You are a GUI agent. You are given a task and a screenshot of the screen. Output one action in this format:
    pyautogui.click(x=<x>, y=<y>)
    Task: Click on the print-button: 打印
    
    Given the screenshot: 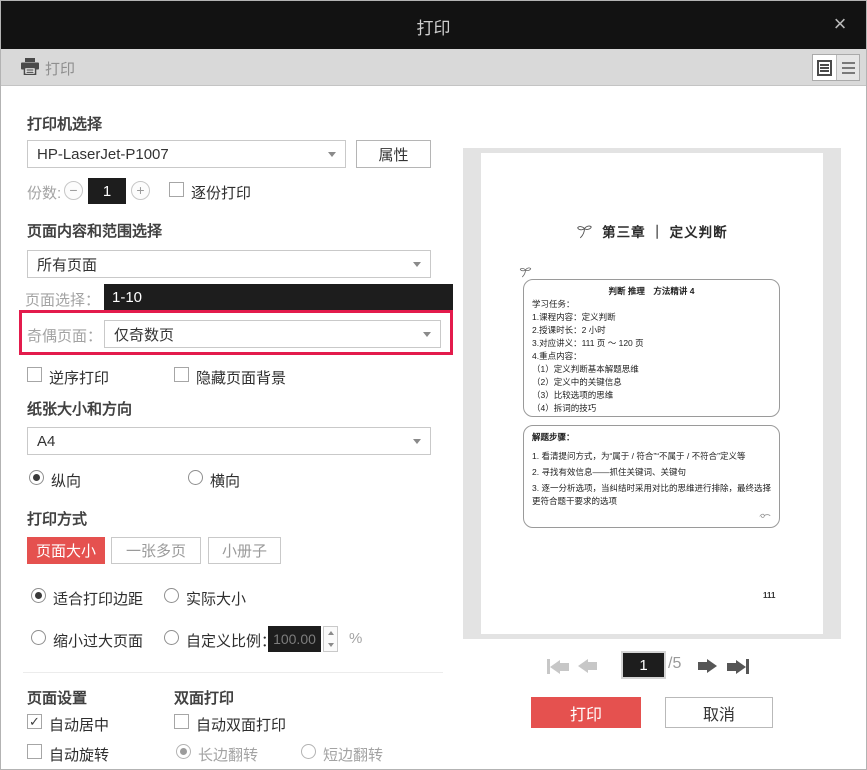 What is the action you would take?
    pyautogui.click(x=586, y=712)
    